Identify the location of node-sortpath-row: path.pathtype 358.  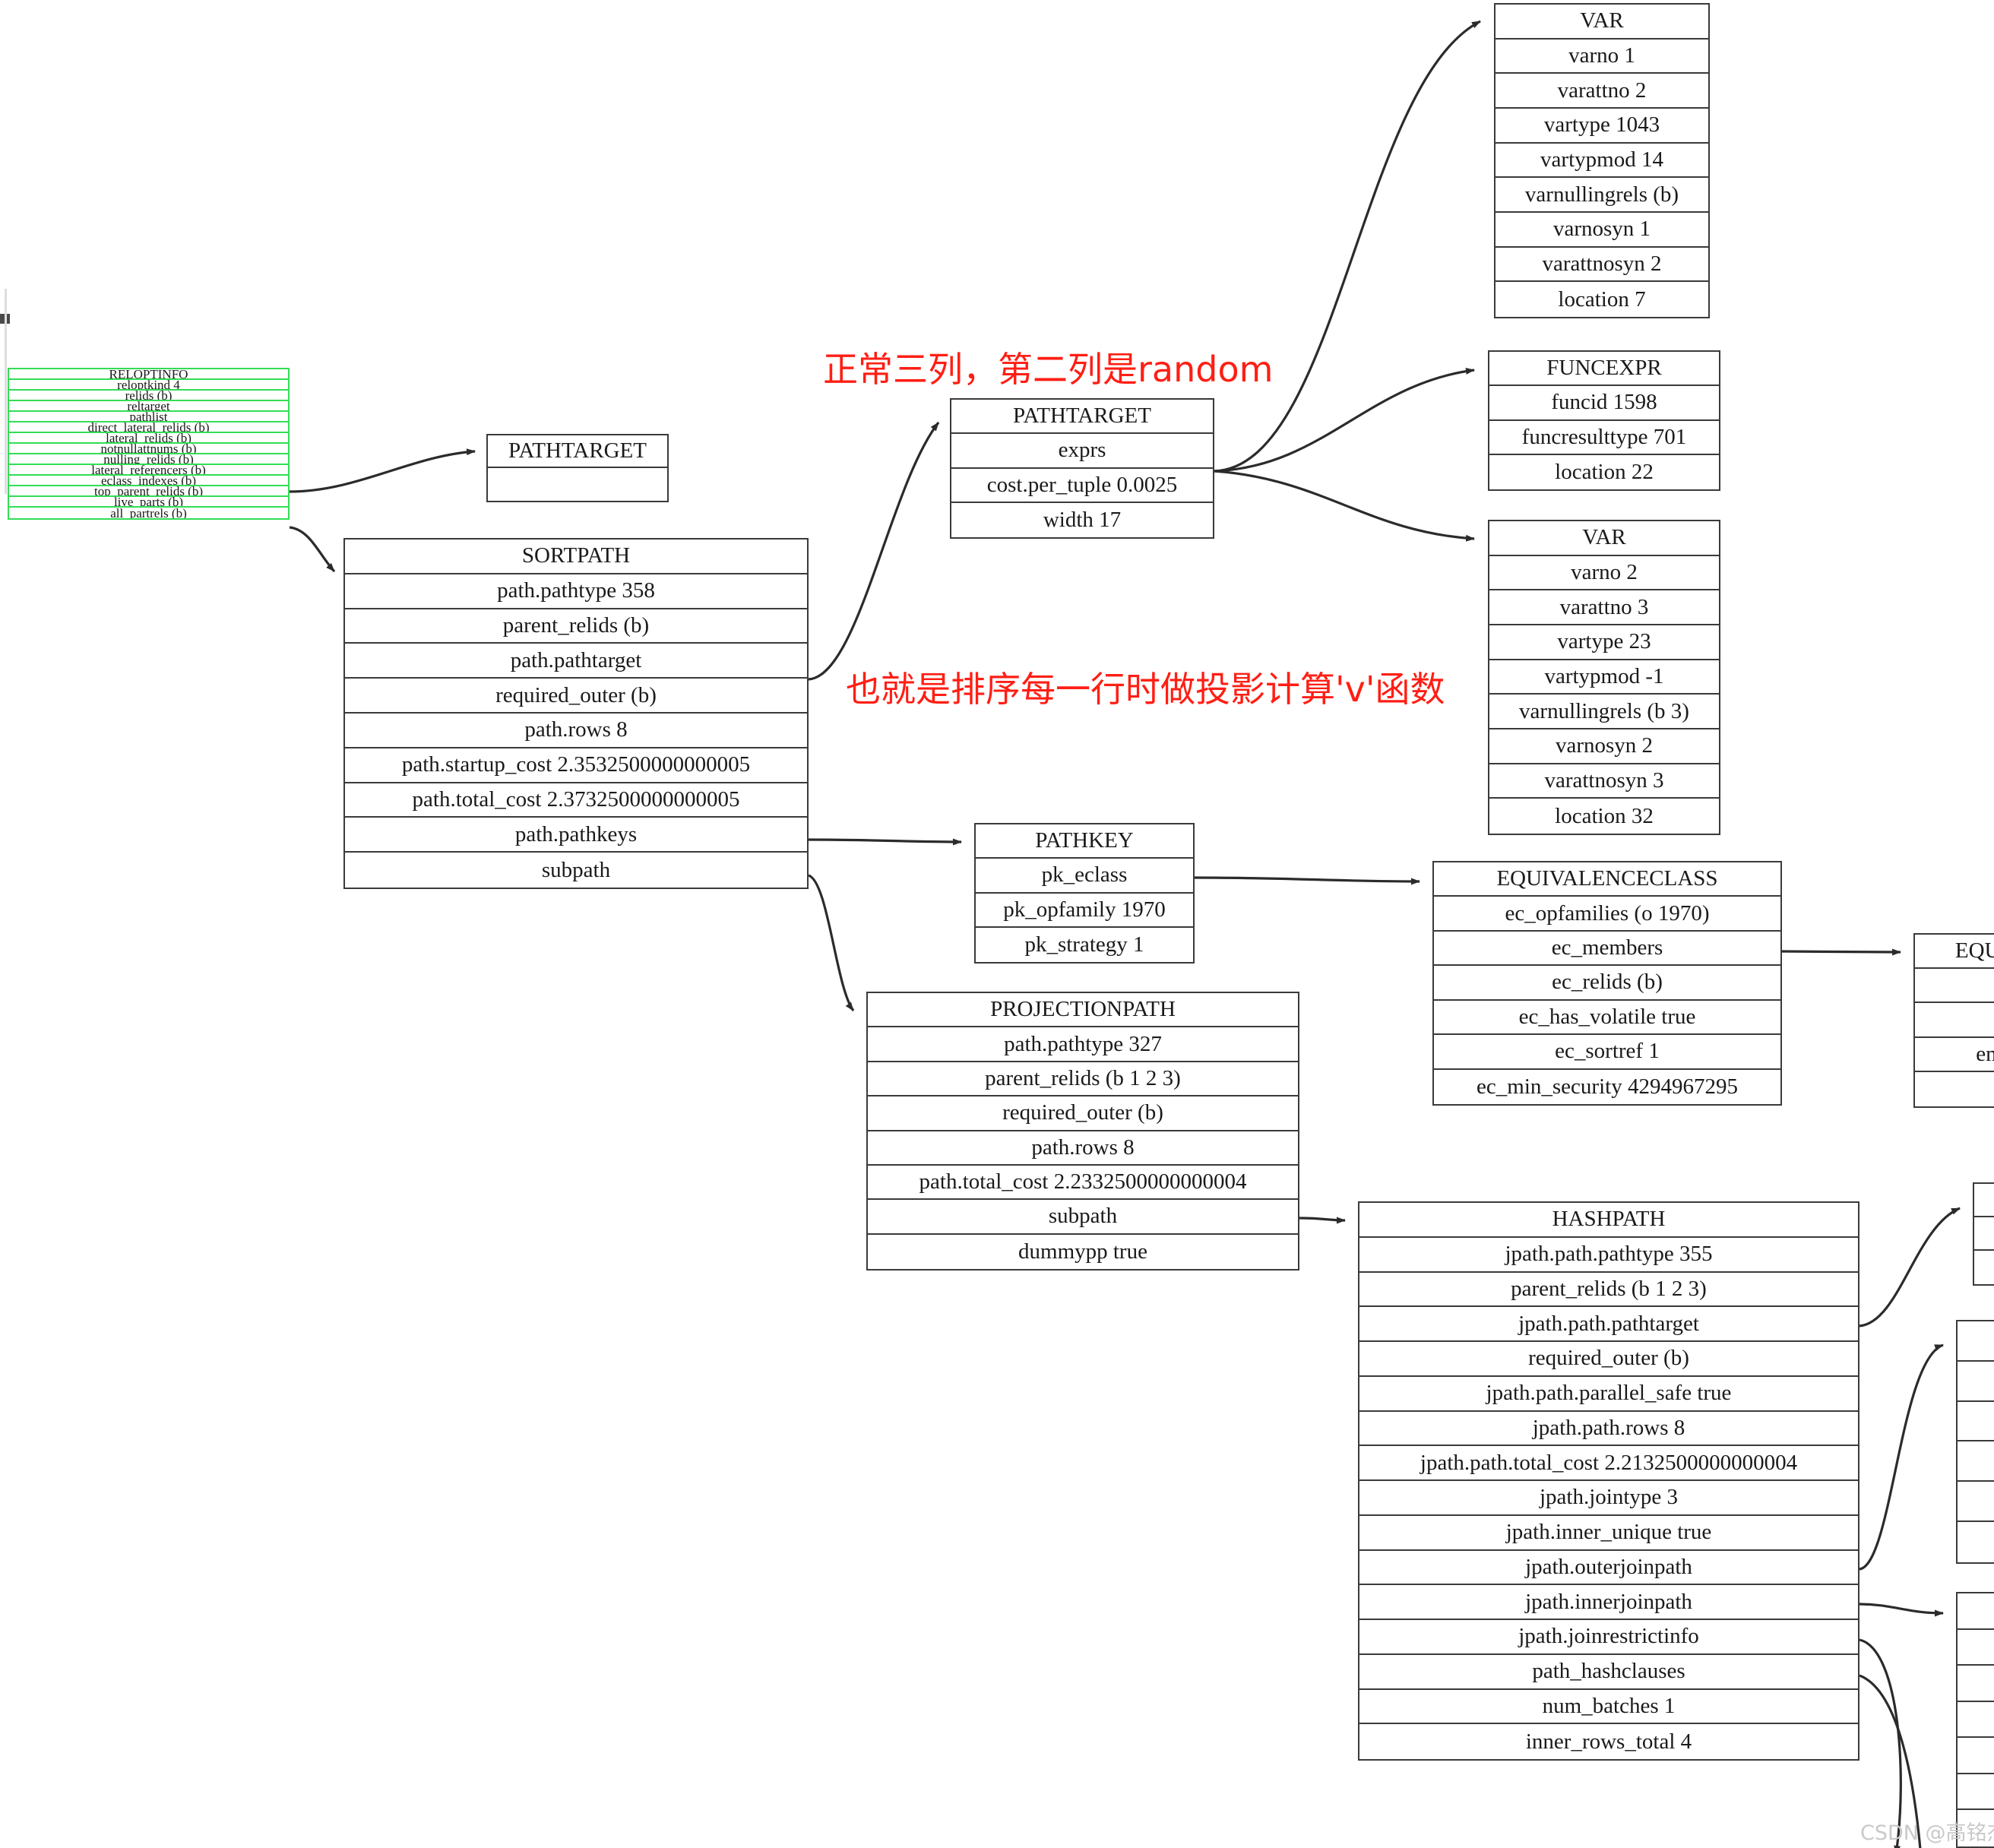
(576, 591).